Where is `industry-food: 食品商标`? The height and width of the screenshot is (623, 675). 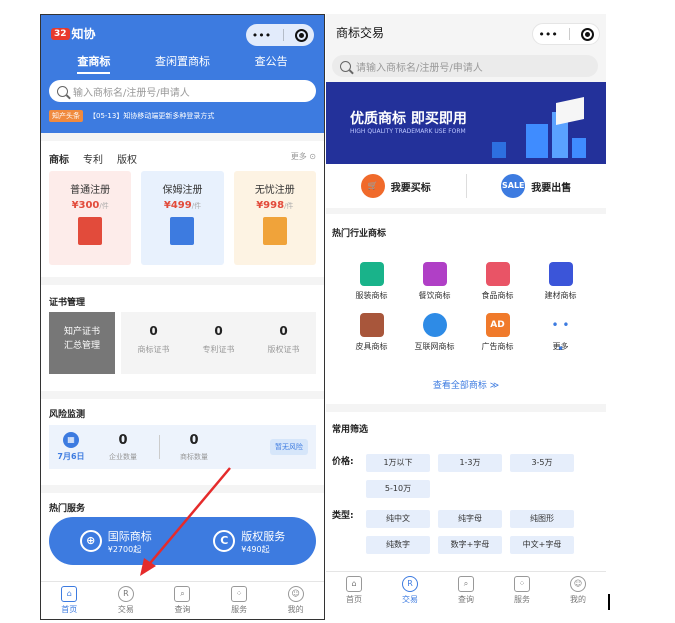
industry-food: 食品商标 is located at coordinates (497, 281).